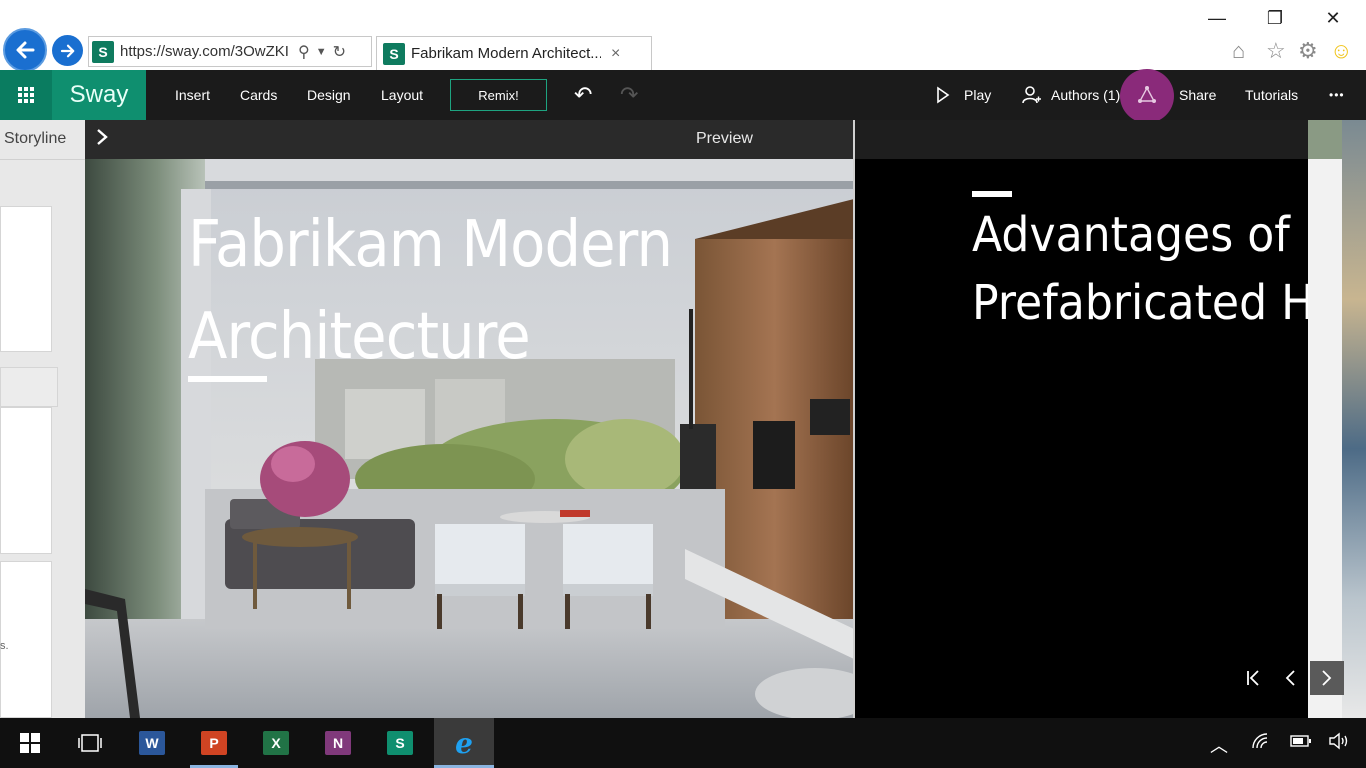  What do you see at coordinates (99, 95) in the screenshot?
I see `sway-brand: Sway` at bounding box center [99, 95].